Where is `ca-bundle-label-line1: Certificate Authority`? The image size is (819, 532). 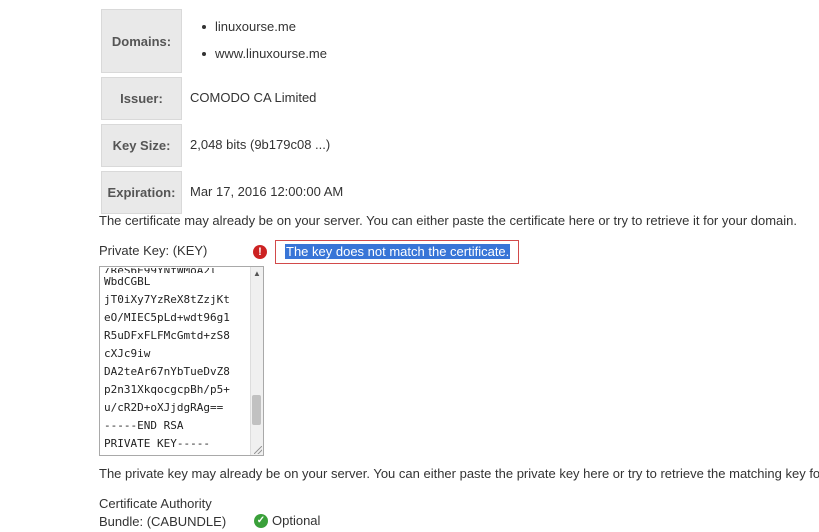
ca-bundle-label-line1: Certificate Authority is located at coordinates (155, 503).